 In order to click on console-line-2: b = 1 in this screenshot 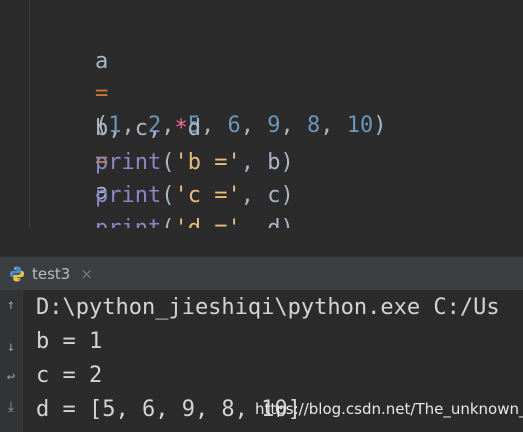, I will do `click(69, 341)`.